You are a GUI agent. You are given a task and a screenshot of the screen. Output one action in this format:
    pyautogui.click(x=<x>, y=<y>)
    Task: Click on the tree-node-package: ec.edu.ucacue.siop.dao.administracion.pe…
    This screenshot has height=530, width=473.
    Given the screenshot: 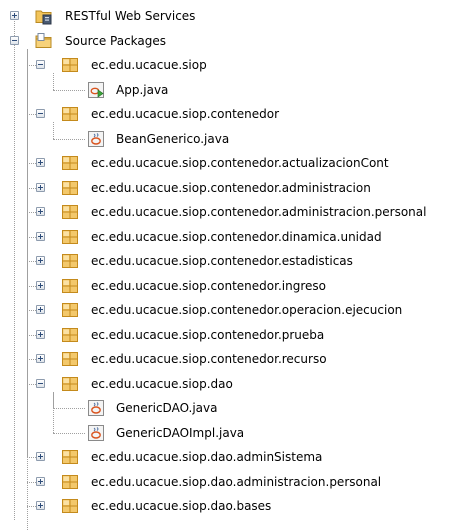 What is the action you would take?
    pyautogui.click(x=236, y=482)
    